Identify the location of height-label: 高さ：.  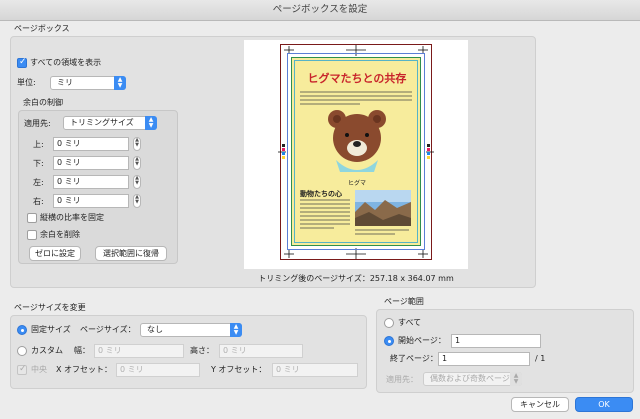
(202, 350).